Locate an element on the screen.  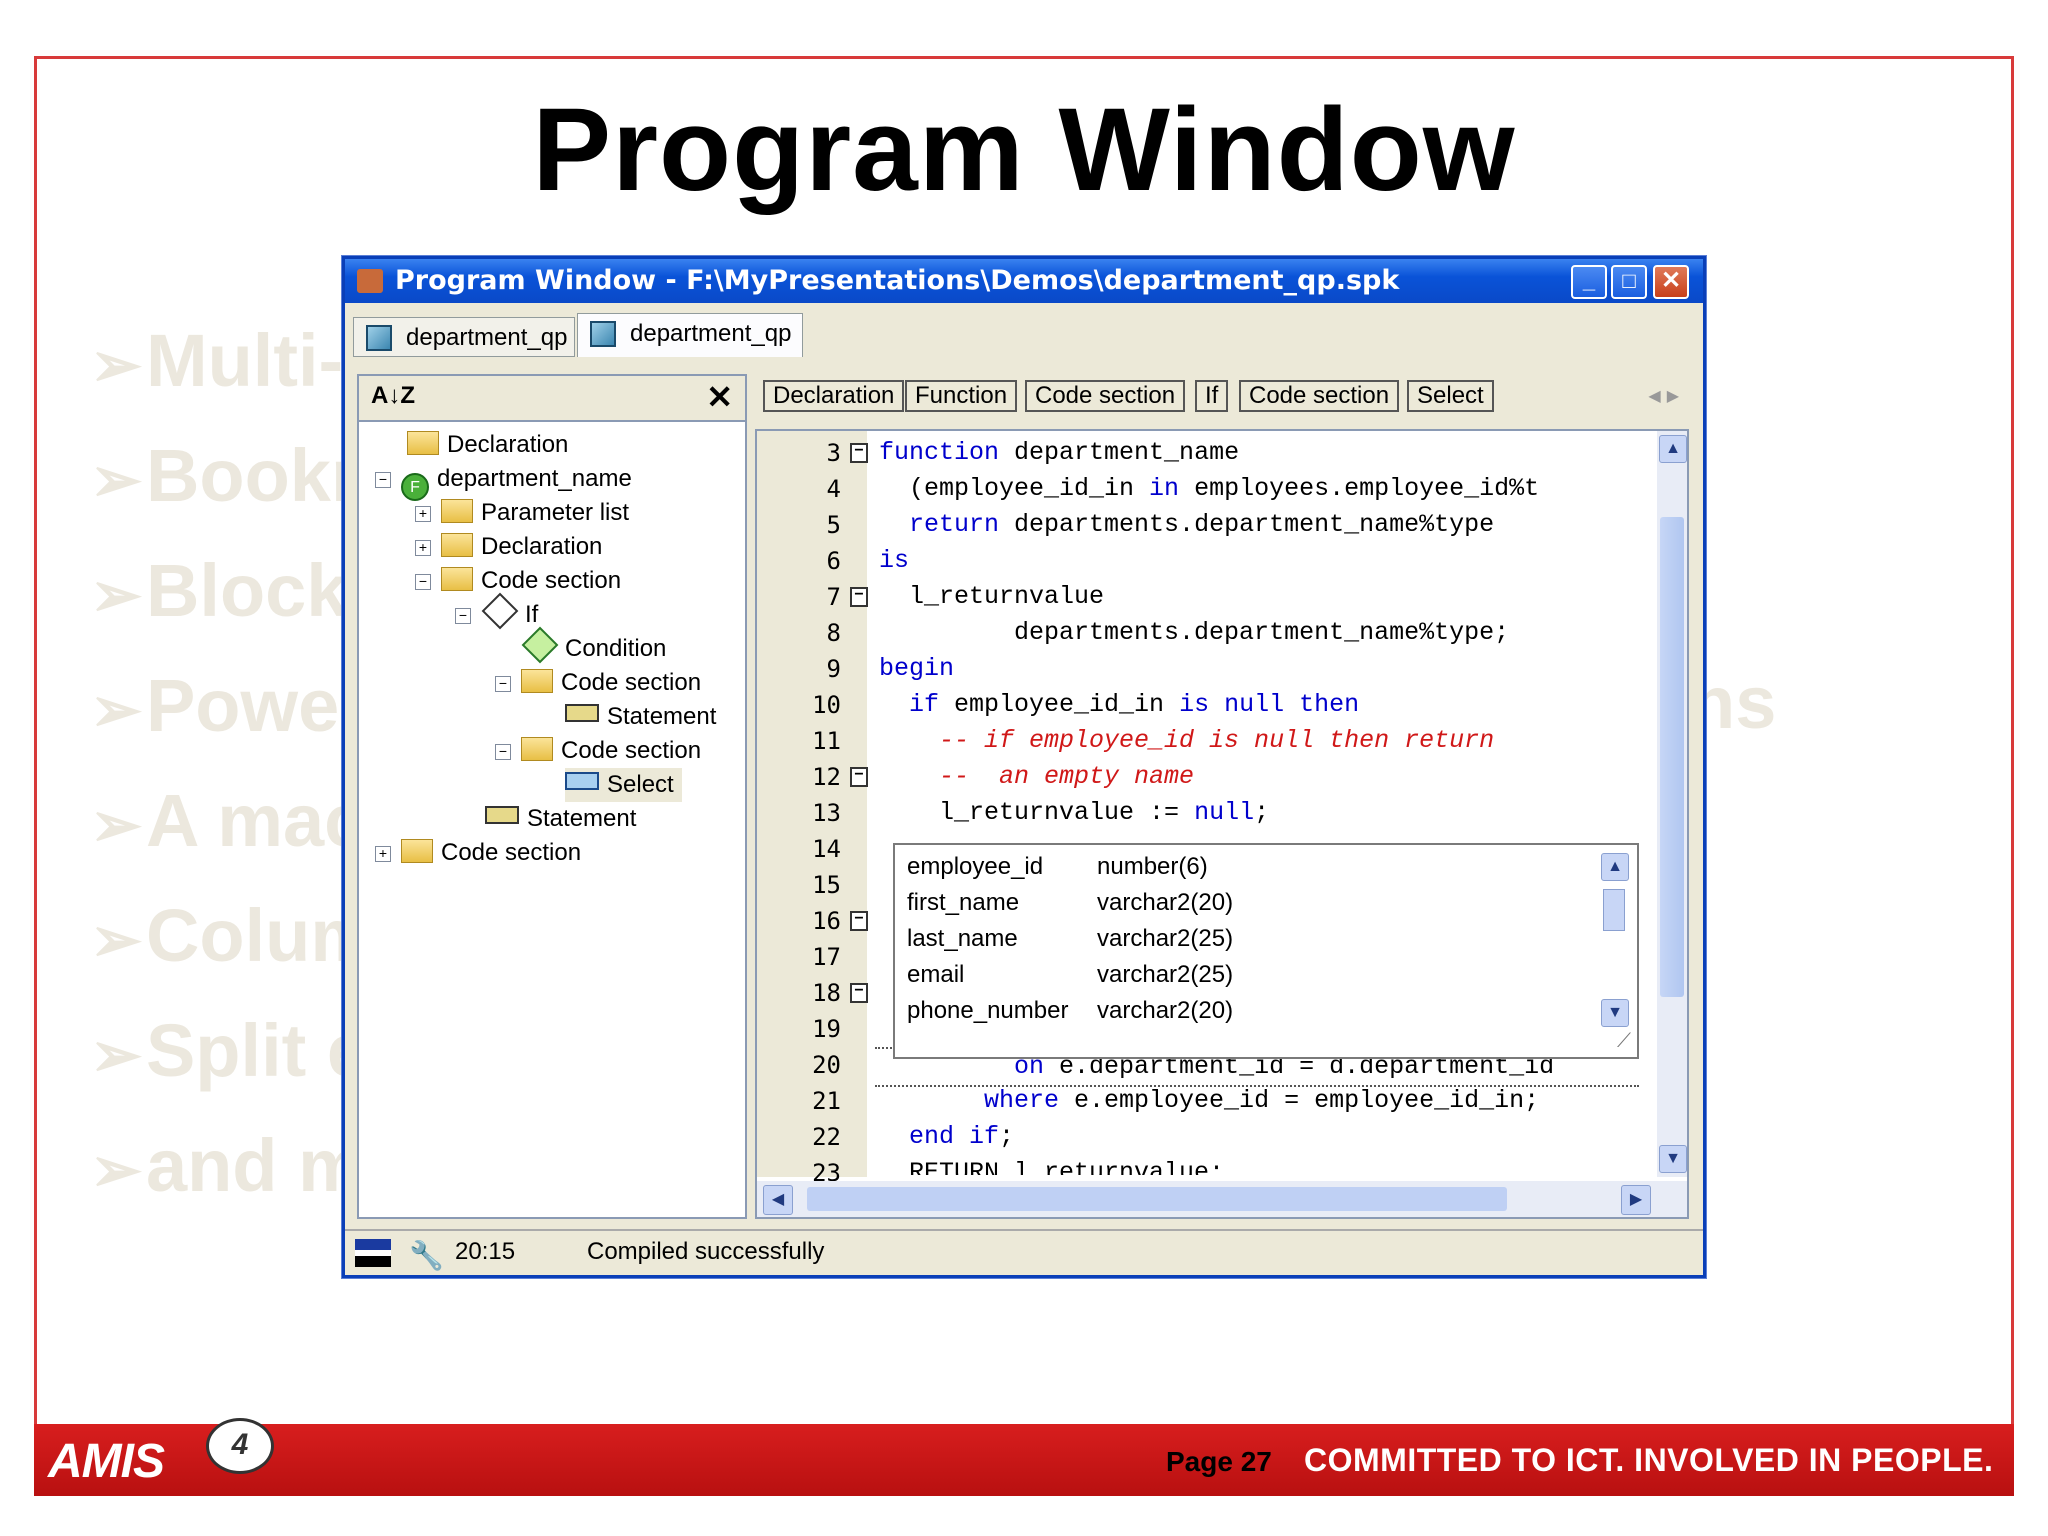
tree-node: + Code section is located at coordinates (478, 853).